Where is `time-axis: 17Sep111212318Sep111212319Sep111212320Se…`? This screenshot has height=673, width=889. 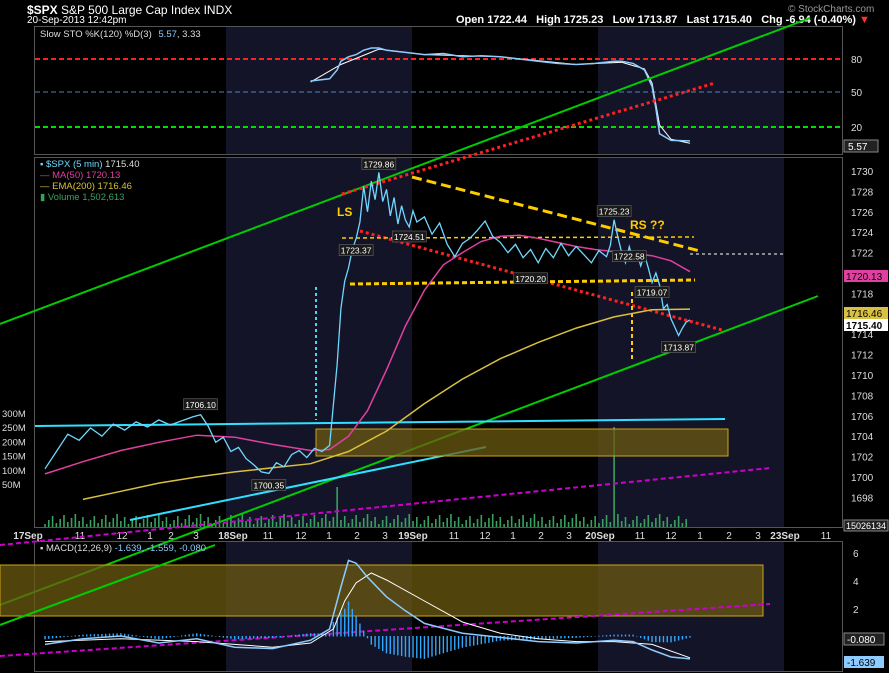 time-axis: 17Sep111212318Sep111212319Sep111212320Se… is located at coordinates (422, 536).